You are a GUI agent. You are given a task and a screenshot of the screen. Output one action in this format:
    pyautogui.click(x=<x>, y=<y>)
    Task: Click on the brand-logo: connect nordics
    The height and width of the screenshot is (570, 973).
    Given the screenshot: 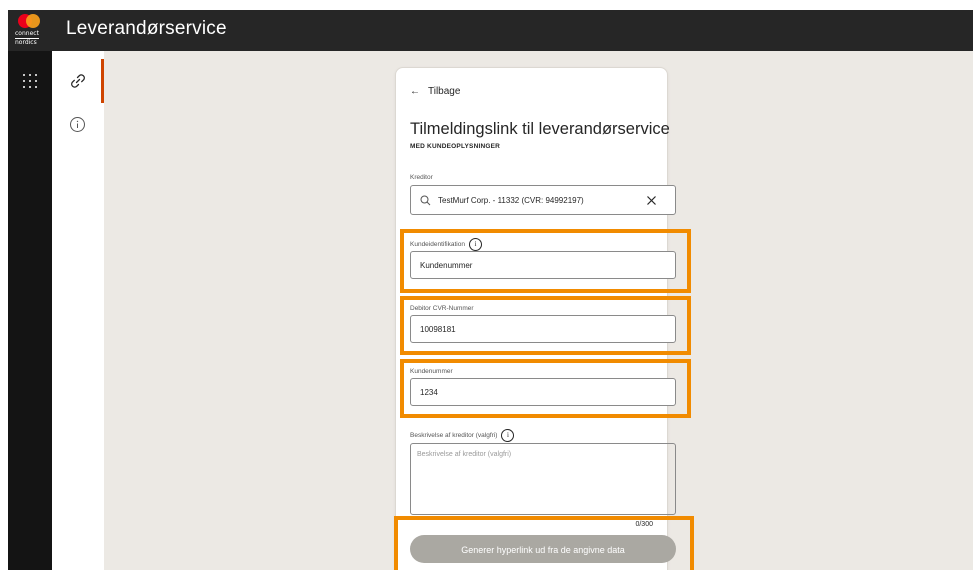 What is the action you would take?
    pyautogui.click(x=30, y=30)
    